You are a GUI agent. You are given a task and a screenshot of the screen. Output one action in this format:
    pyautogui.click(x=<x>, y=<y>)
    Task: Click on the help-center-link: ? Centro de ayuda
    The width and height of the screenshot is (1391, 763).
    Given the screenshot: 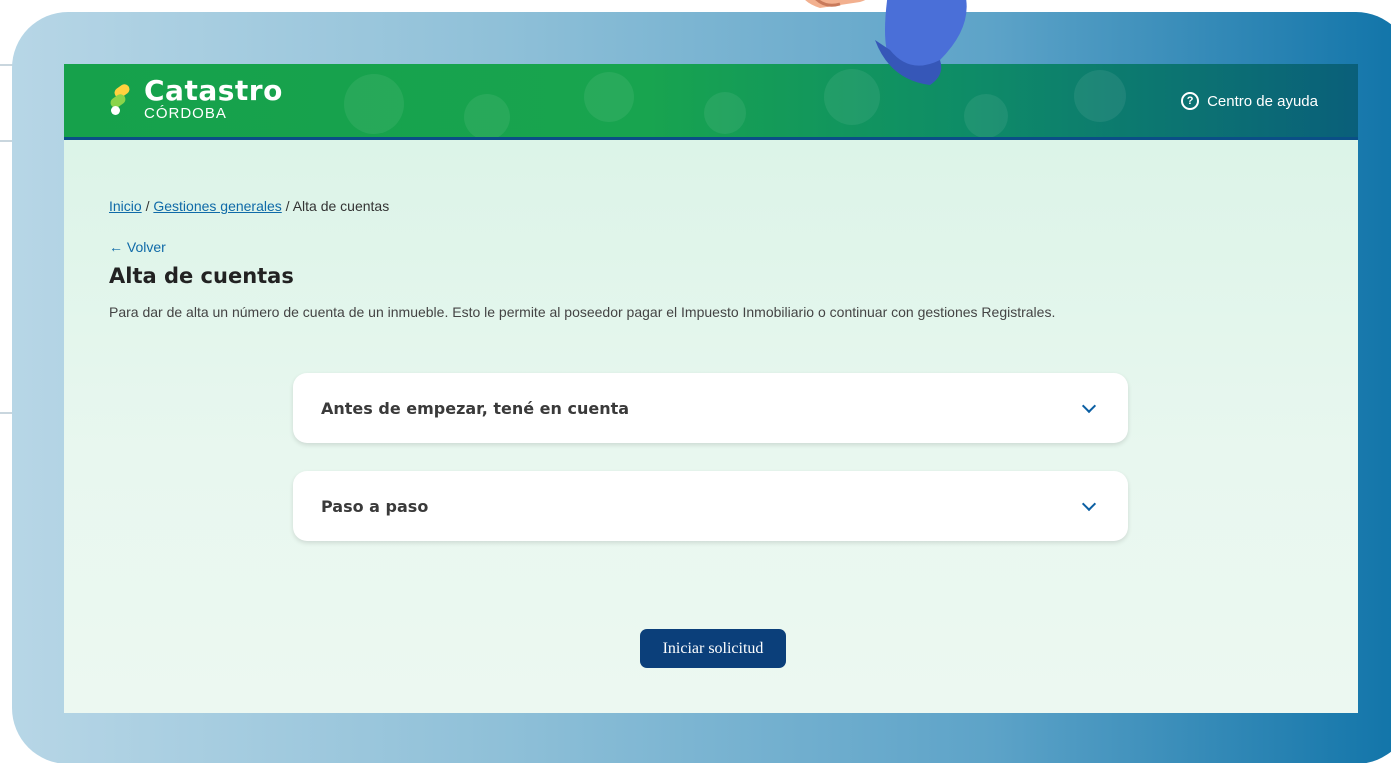 What is the action you would take?
    pyautogui.click(x=1249, y=101)
    